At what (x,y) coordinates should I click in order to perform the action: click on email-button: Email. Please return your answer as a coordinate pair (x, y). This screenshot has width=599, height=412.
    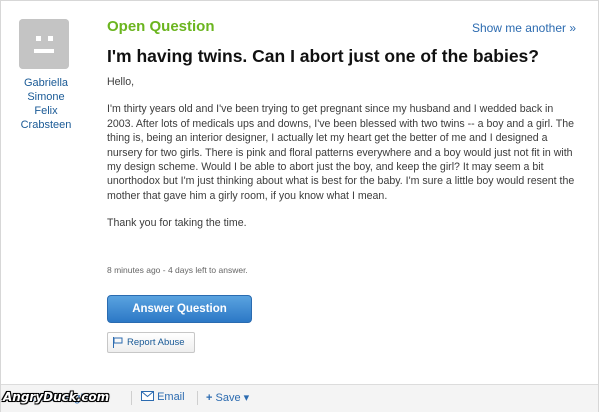
    Looking at the image, I should click on (163, 397).